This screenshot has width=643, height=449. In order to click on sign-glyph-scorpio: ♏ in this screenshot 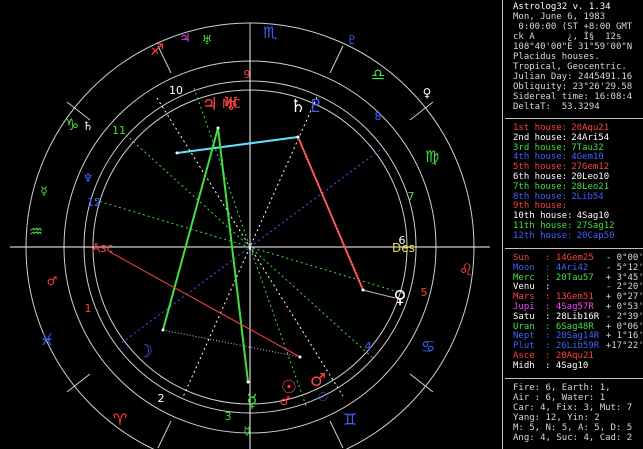, I will do `click(270, 32)`.